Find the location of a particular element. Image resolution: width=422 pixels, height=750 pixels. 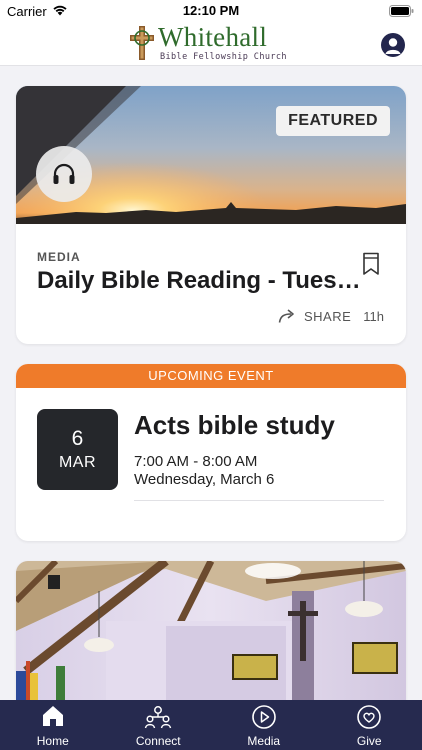

event-banner: UPCOMING EVENT is located at coordinates (211, 376).